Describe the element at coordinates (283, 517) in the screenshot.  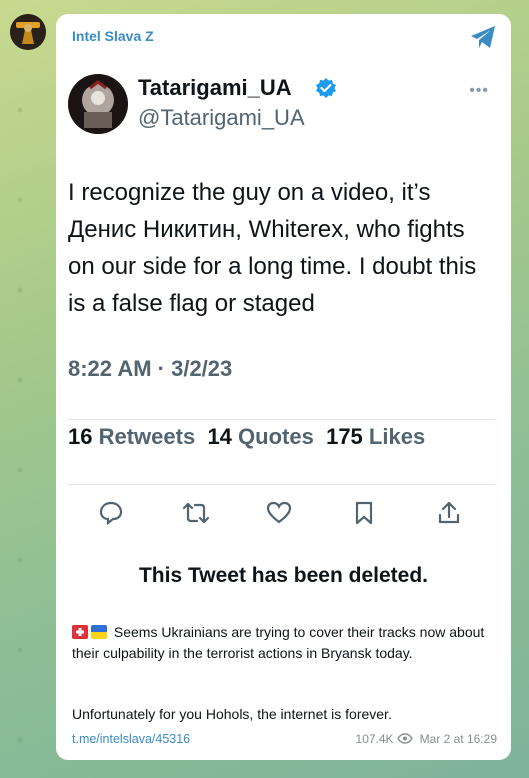
I see `like-icon` at that location.